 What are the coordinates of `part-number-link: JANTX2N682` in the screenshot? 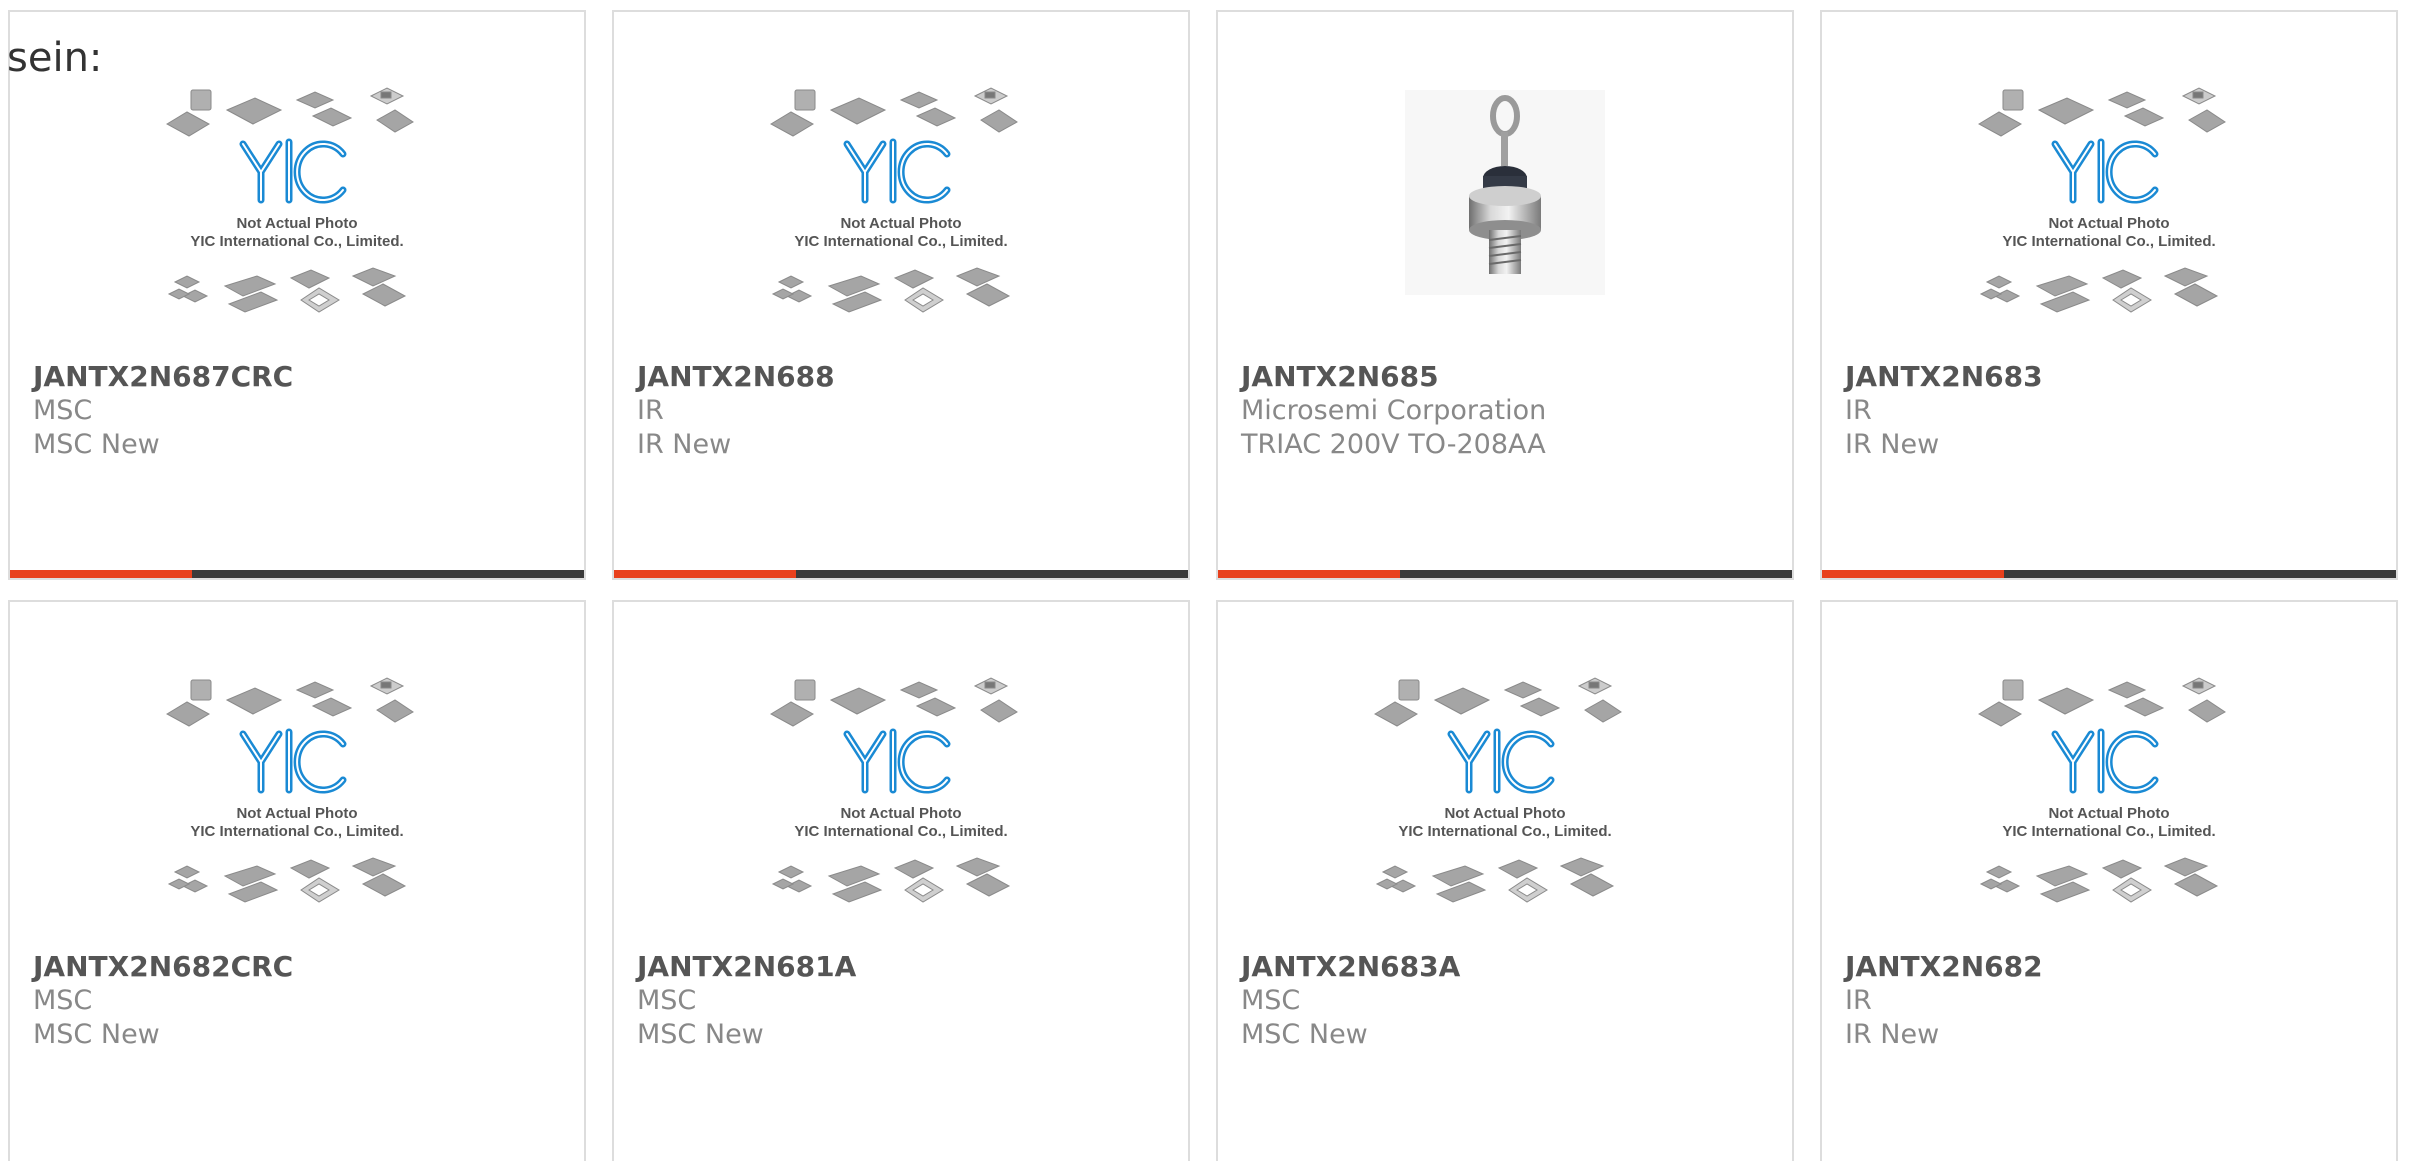 It's located at (2115, 967).